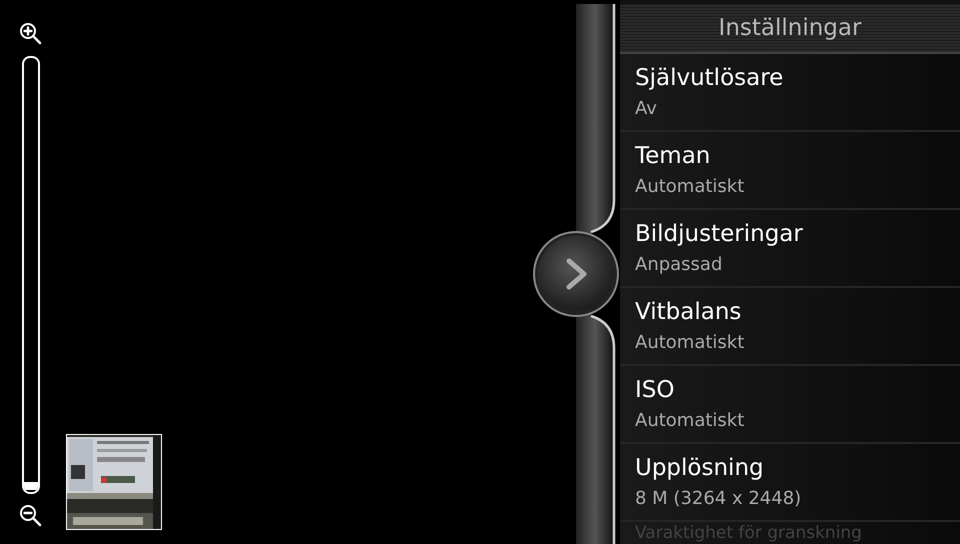 This screenshot has width=960, height=544. What do you see at coordinates (718, 499) in the screenshot?
I see `setting-value: 8 M (3264 x 2448)` at bounding box center [718, 499].